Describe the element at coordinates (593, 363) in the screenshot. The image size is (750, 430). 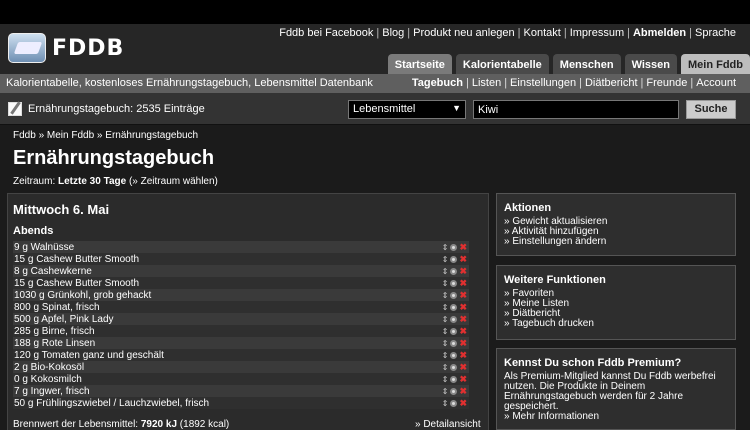
I see `premium-title: Kennst Du schon Fddb Premium?` at that location.